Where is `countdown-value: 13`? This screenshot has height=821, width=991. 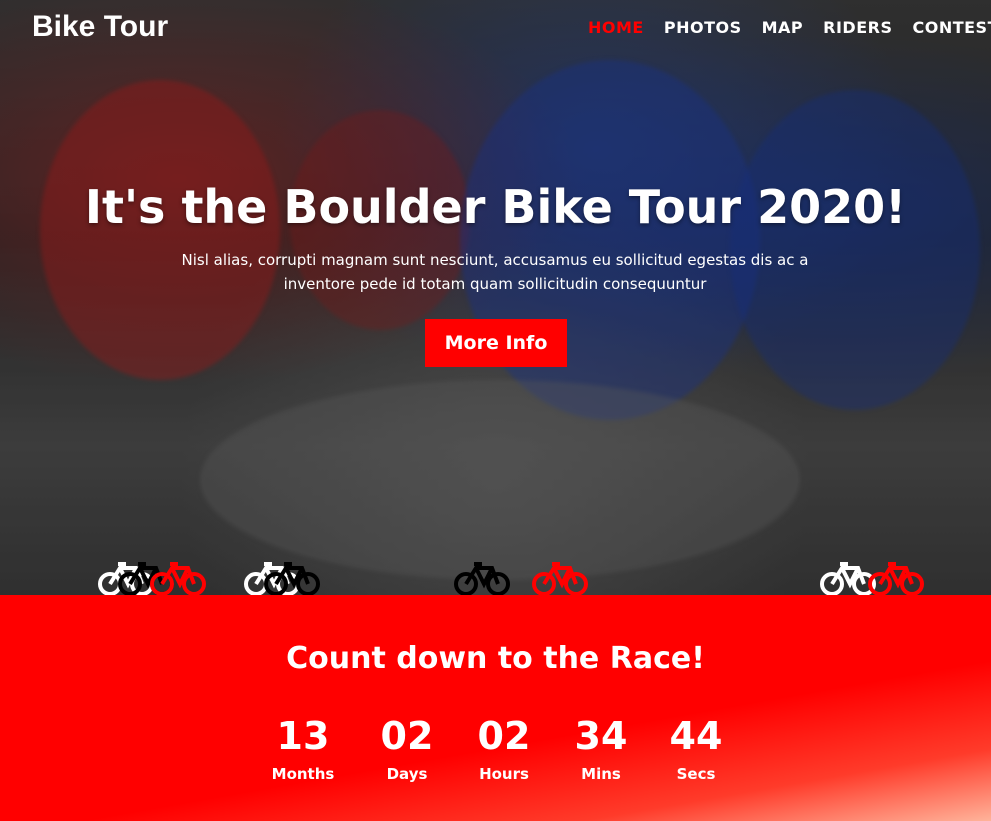
countdown-value: 13 is located at coordinates (303, 736).